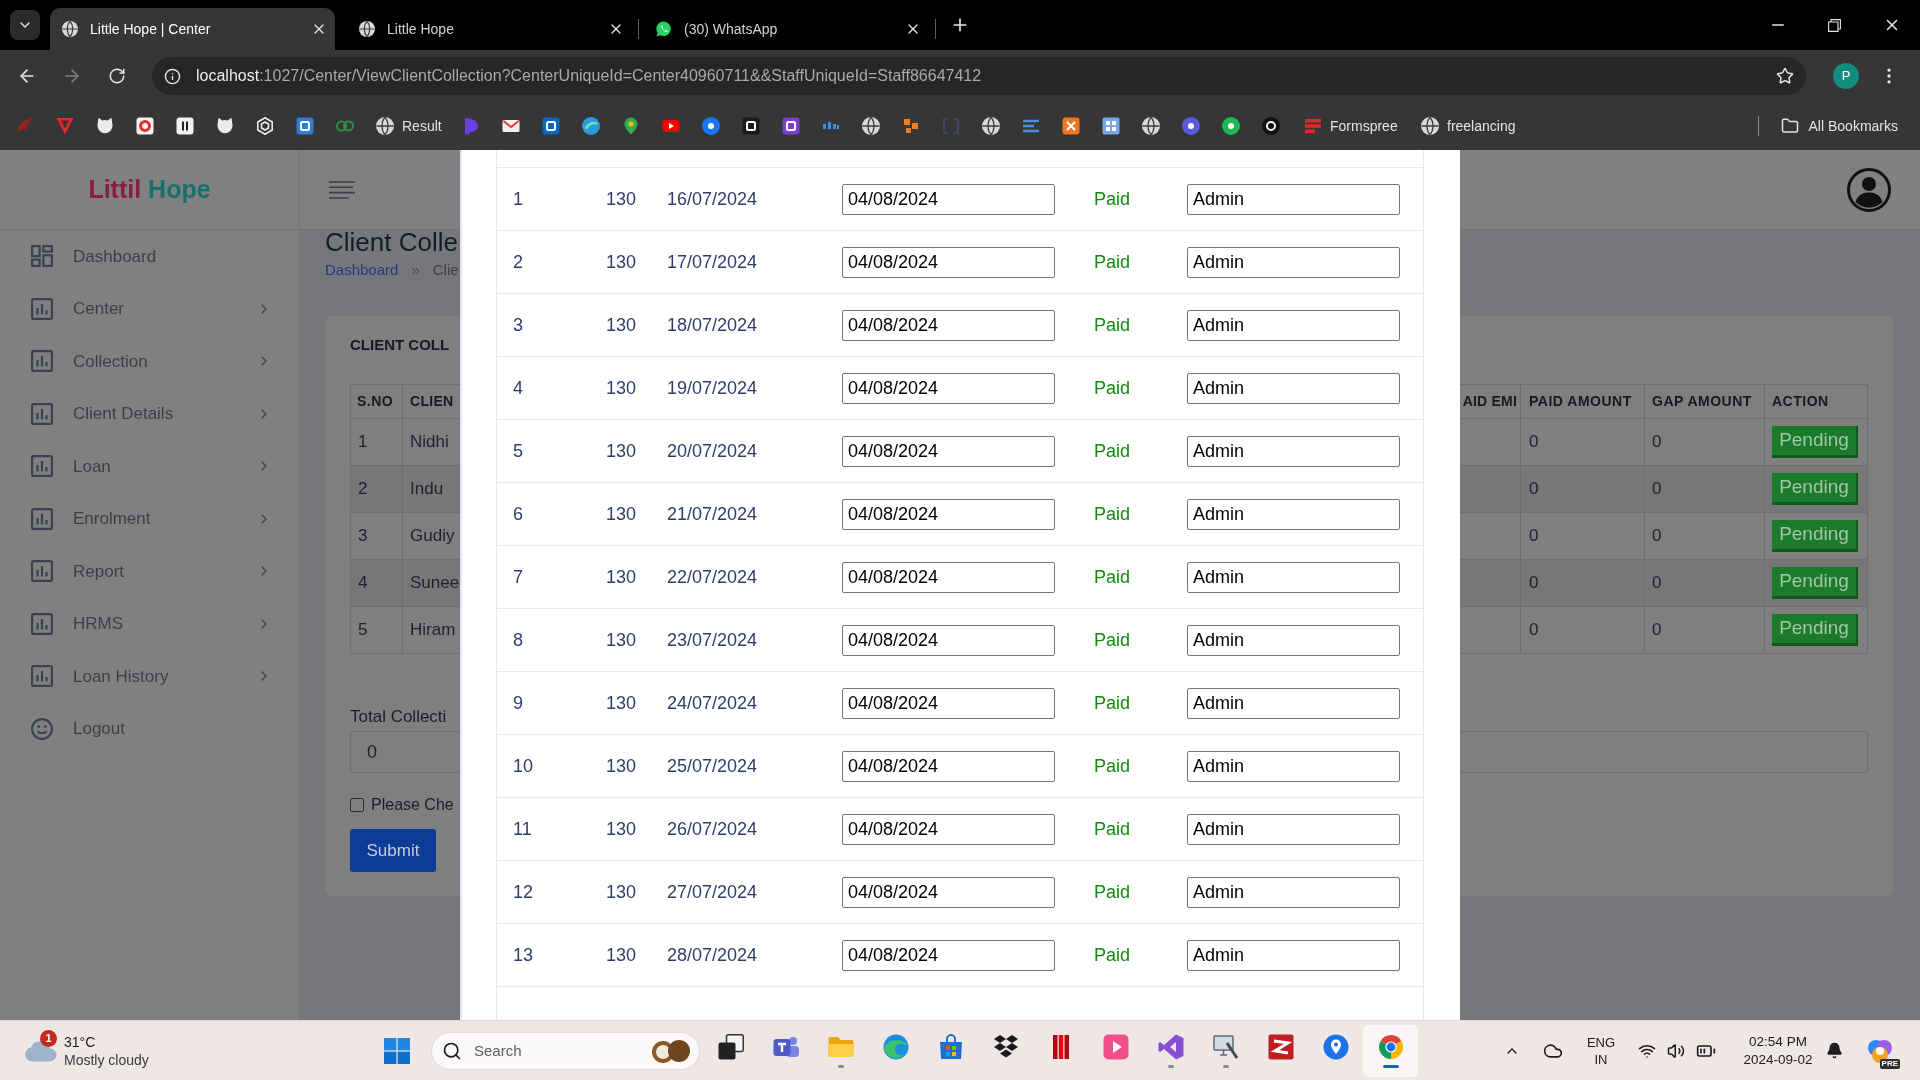 The height and width of the screenshot is (1080, 1920). Describe the element at coordinates (1834, 25) in the screenshot. I see `restore-icon` at that location.